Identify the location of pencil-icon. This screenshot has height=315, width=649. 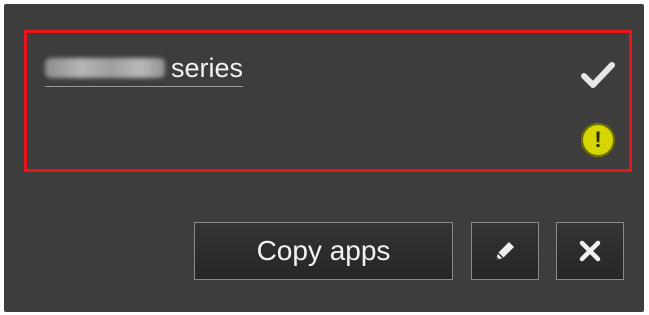
(505, 251).